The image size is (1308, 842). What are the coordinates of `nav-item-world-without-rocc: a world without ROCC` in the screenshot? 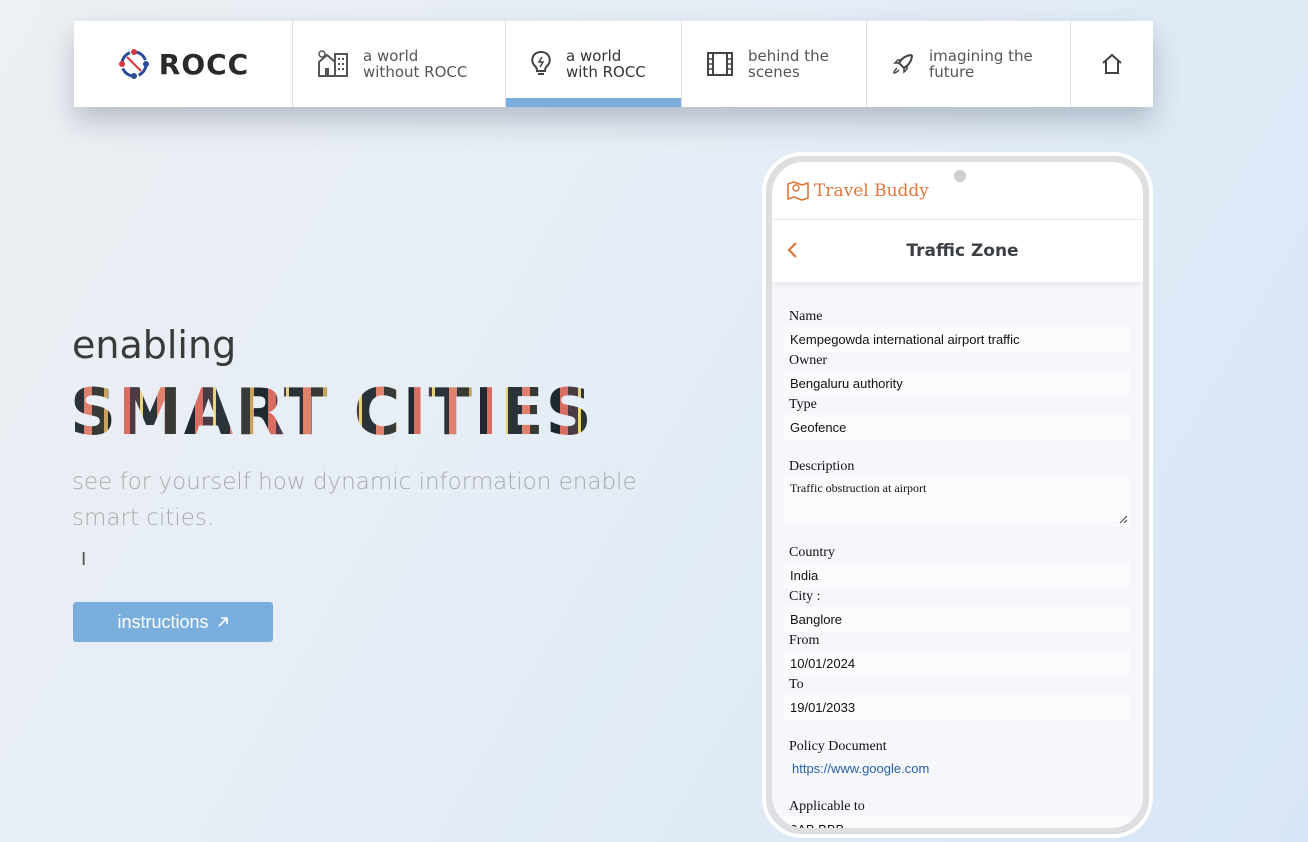 It's located at (399, 64).